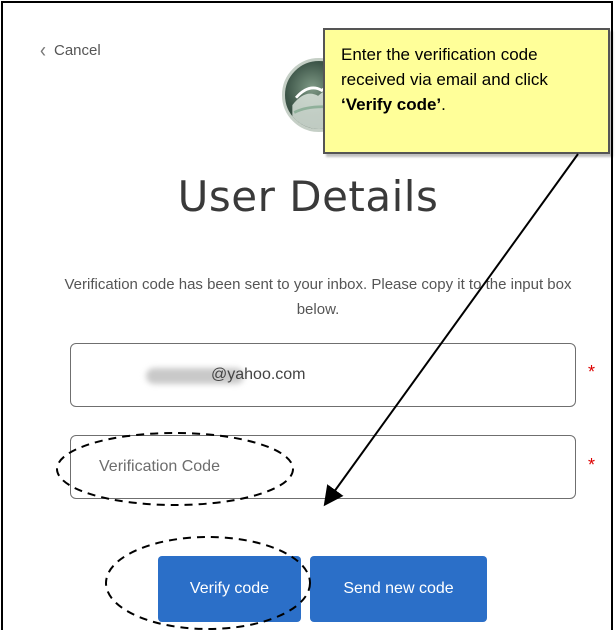  I want to click on verify-code-label: Verify code, so click(229, 588).